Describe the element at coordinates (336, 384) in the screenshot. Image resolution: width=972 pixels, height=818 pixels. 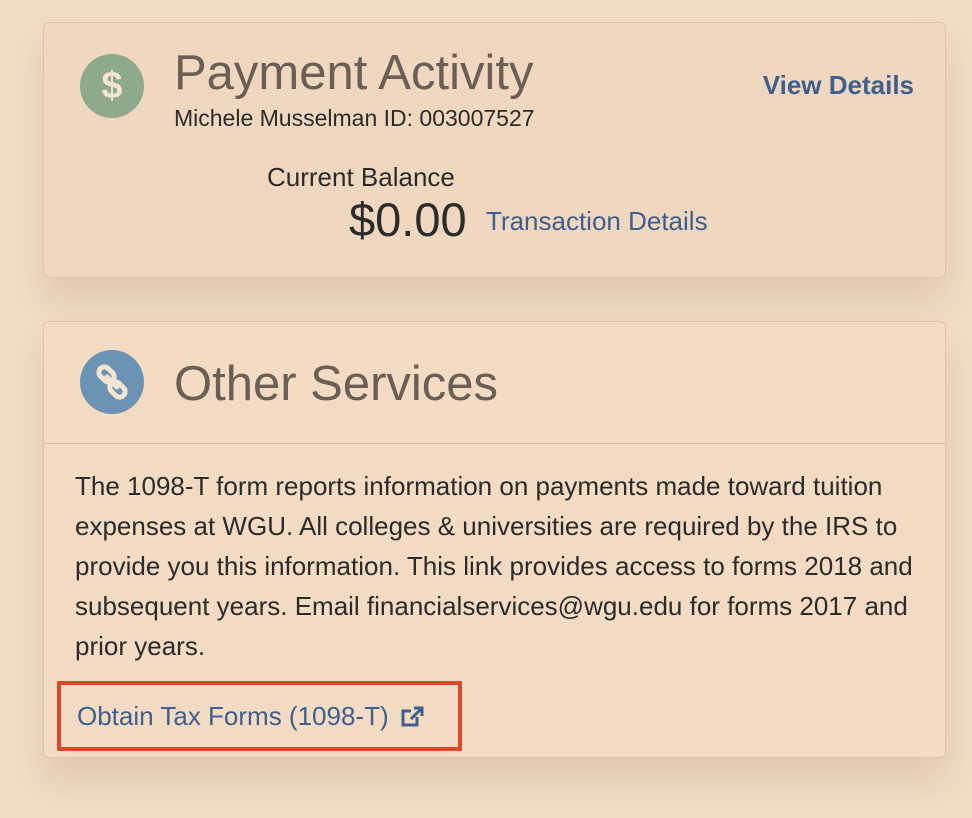
I see `other-services-title: Other Services` at that location.